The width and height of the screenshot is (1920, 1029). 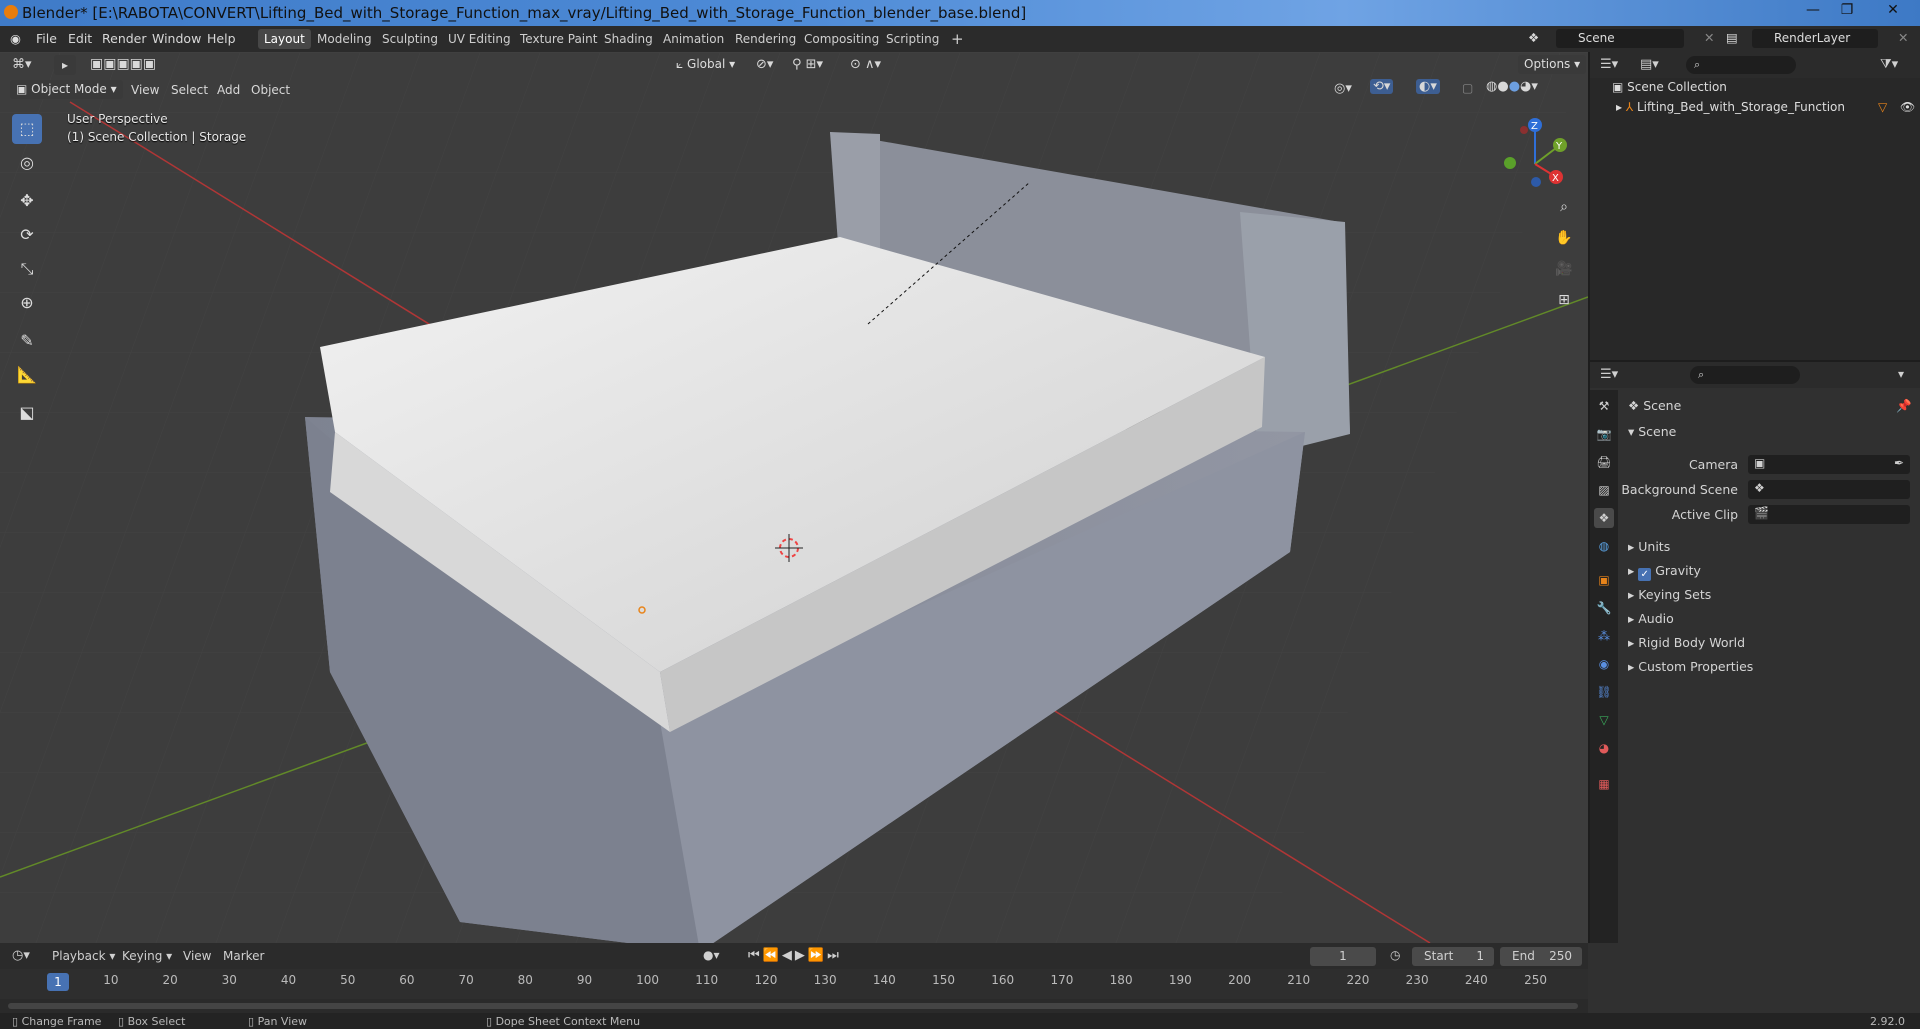 I want to click on timeline-menu-view: View, so click(x=197, y=956).